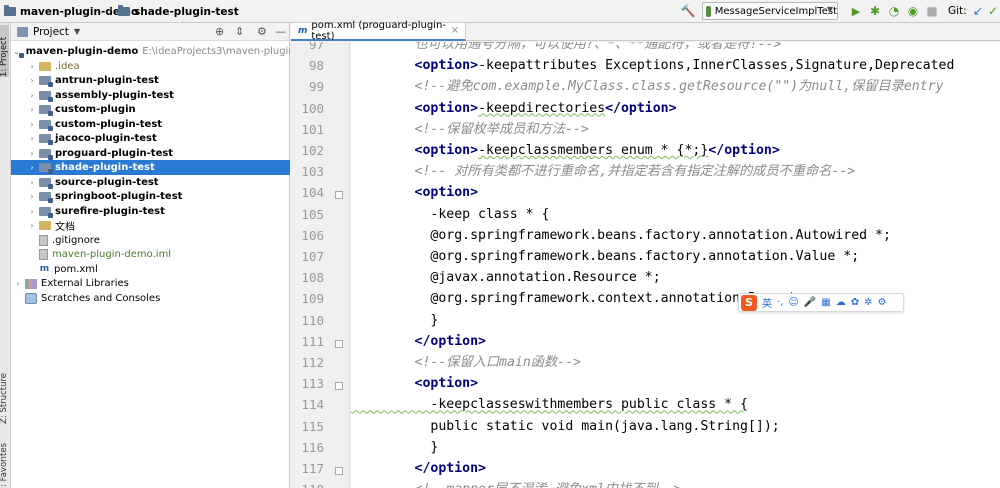 The width and height of the screenshot is (1000, 488). Describe the element at coordinates (150, 269) in the screenshot. I see `tree-item: m pom.xml` at that location.